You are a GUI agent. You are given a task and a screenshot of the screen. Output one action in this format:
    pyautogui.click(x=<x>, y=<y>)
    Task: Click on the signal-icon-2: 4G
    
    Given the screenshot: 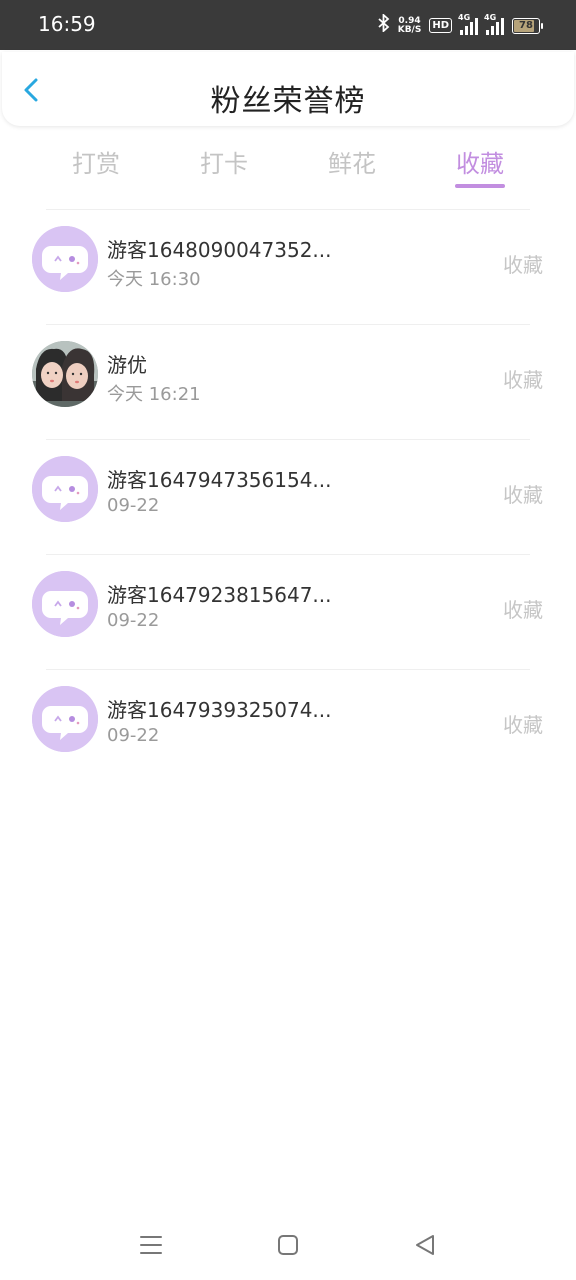 What is the action you would take?
    pyautogui.click(x=494, y=24)
    